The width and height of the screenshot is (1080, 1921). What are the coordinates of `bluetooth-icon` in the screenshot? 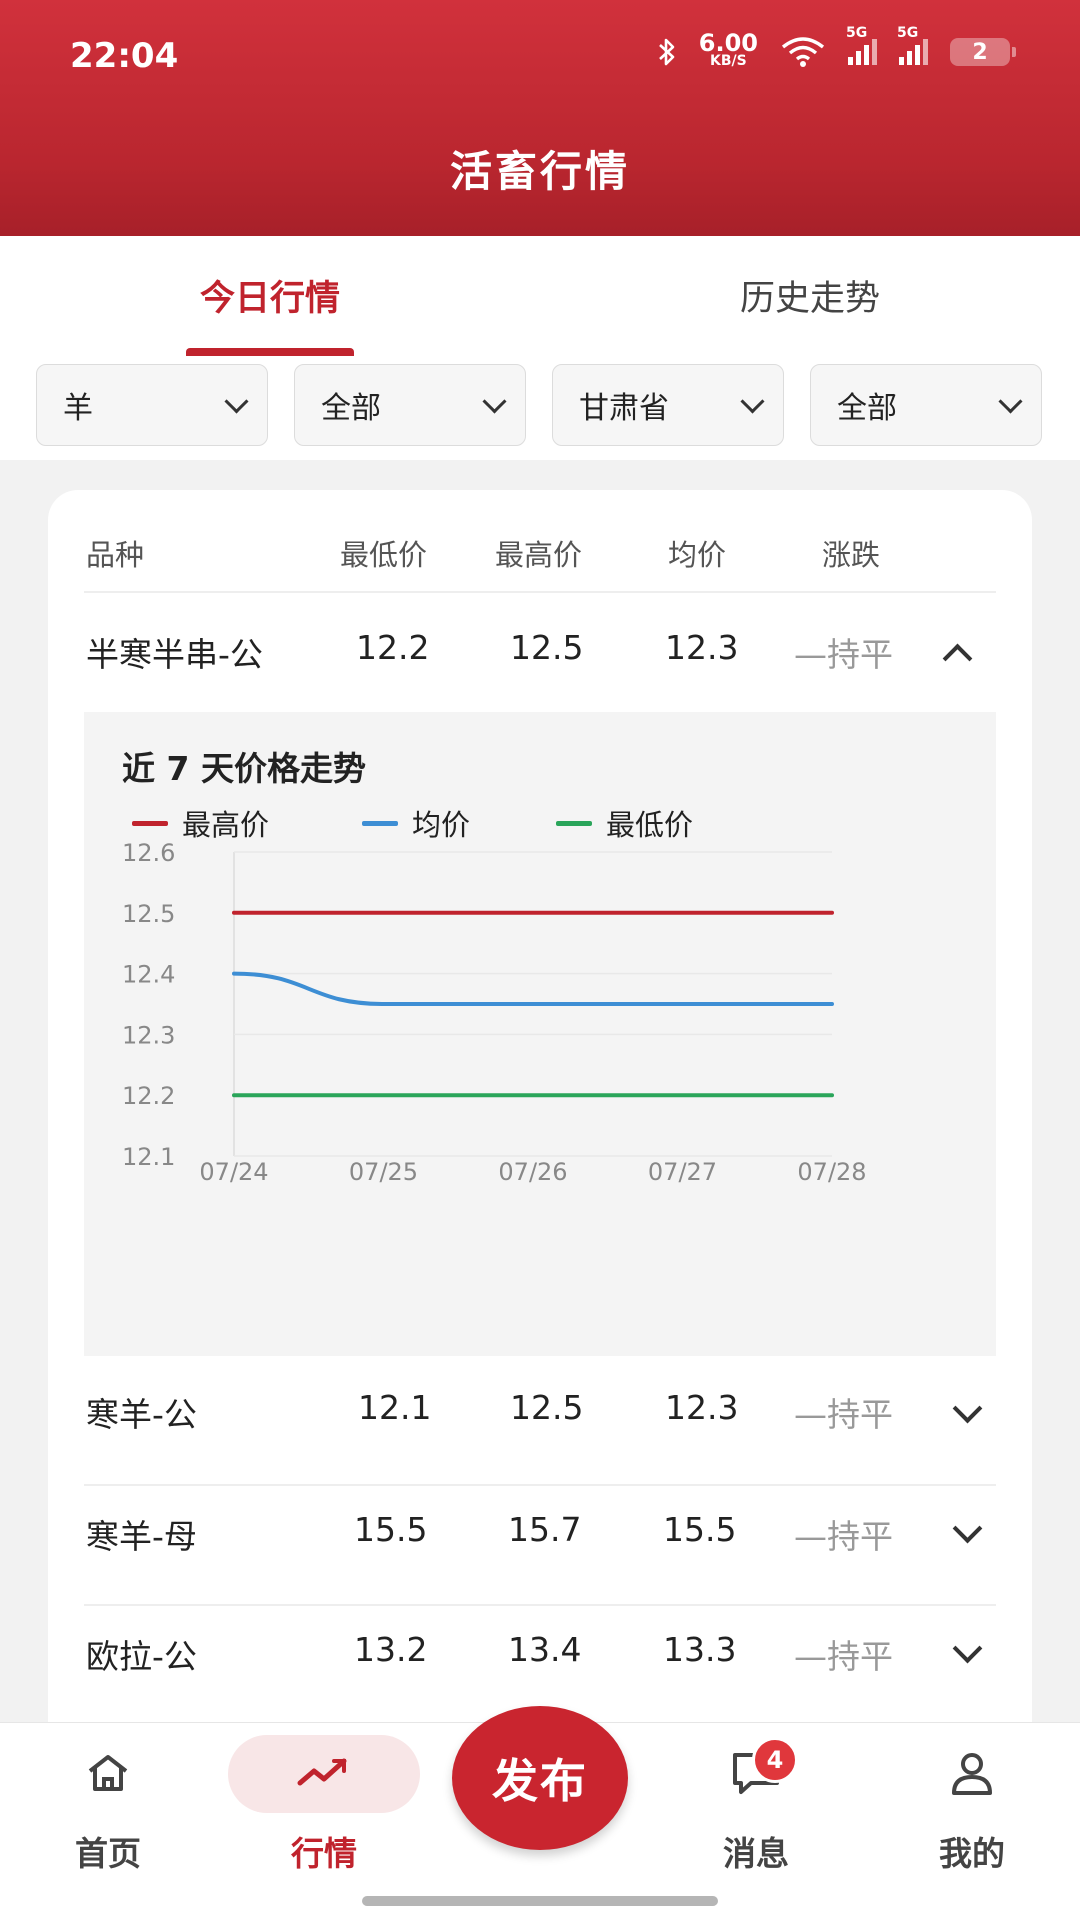 It's located at (666, 52).